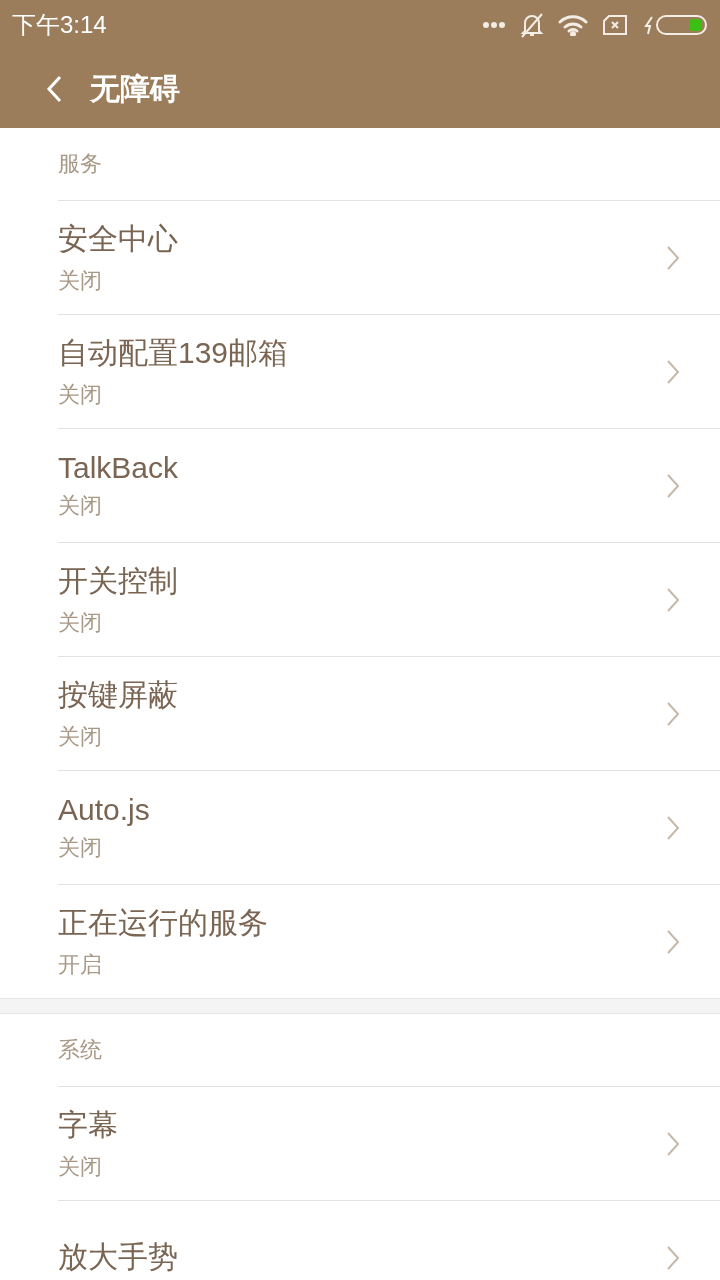  I want to click on item-title: 自动配置139邮箱, so click(174, 353).